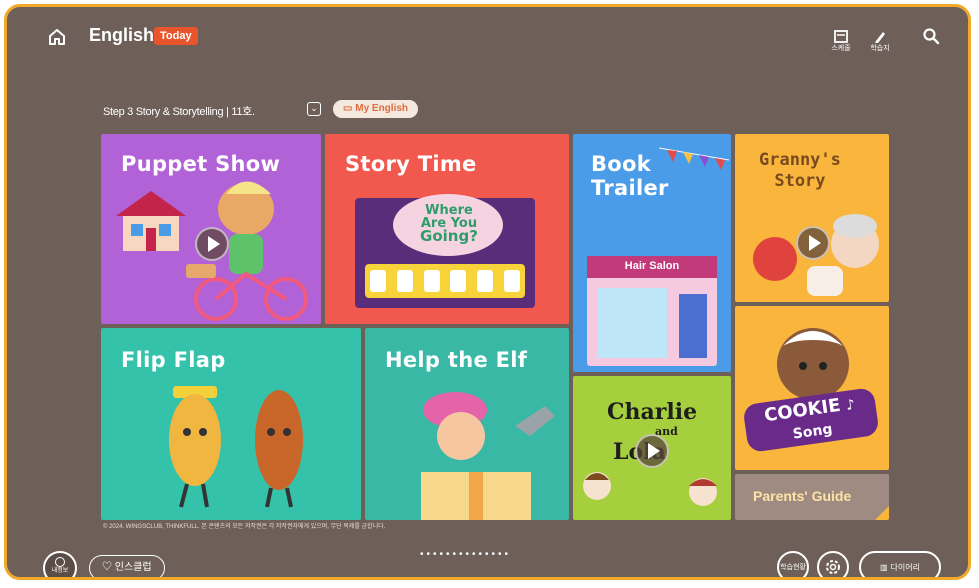 The image size is (979, 588). What do you see at coordinates (133, 567) in the screenshot?
I see `insclub-label: 인스클럽` at bounding box center [133, 567].